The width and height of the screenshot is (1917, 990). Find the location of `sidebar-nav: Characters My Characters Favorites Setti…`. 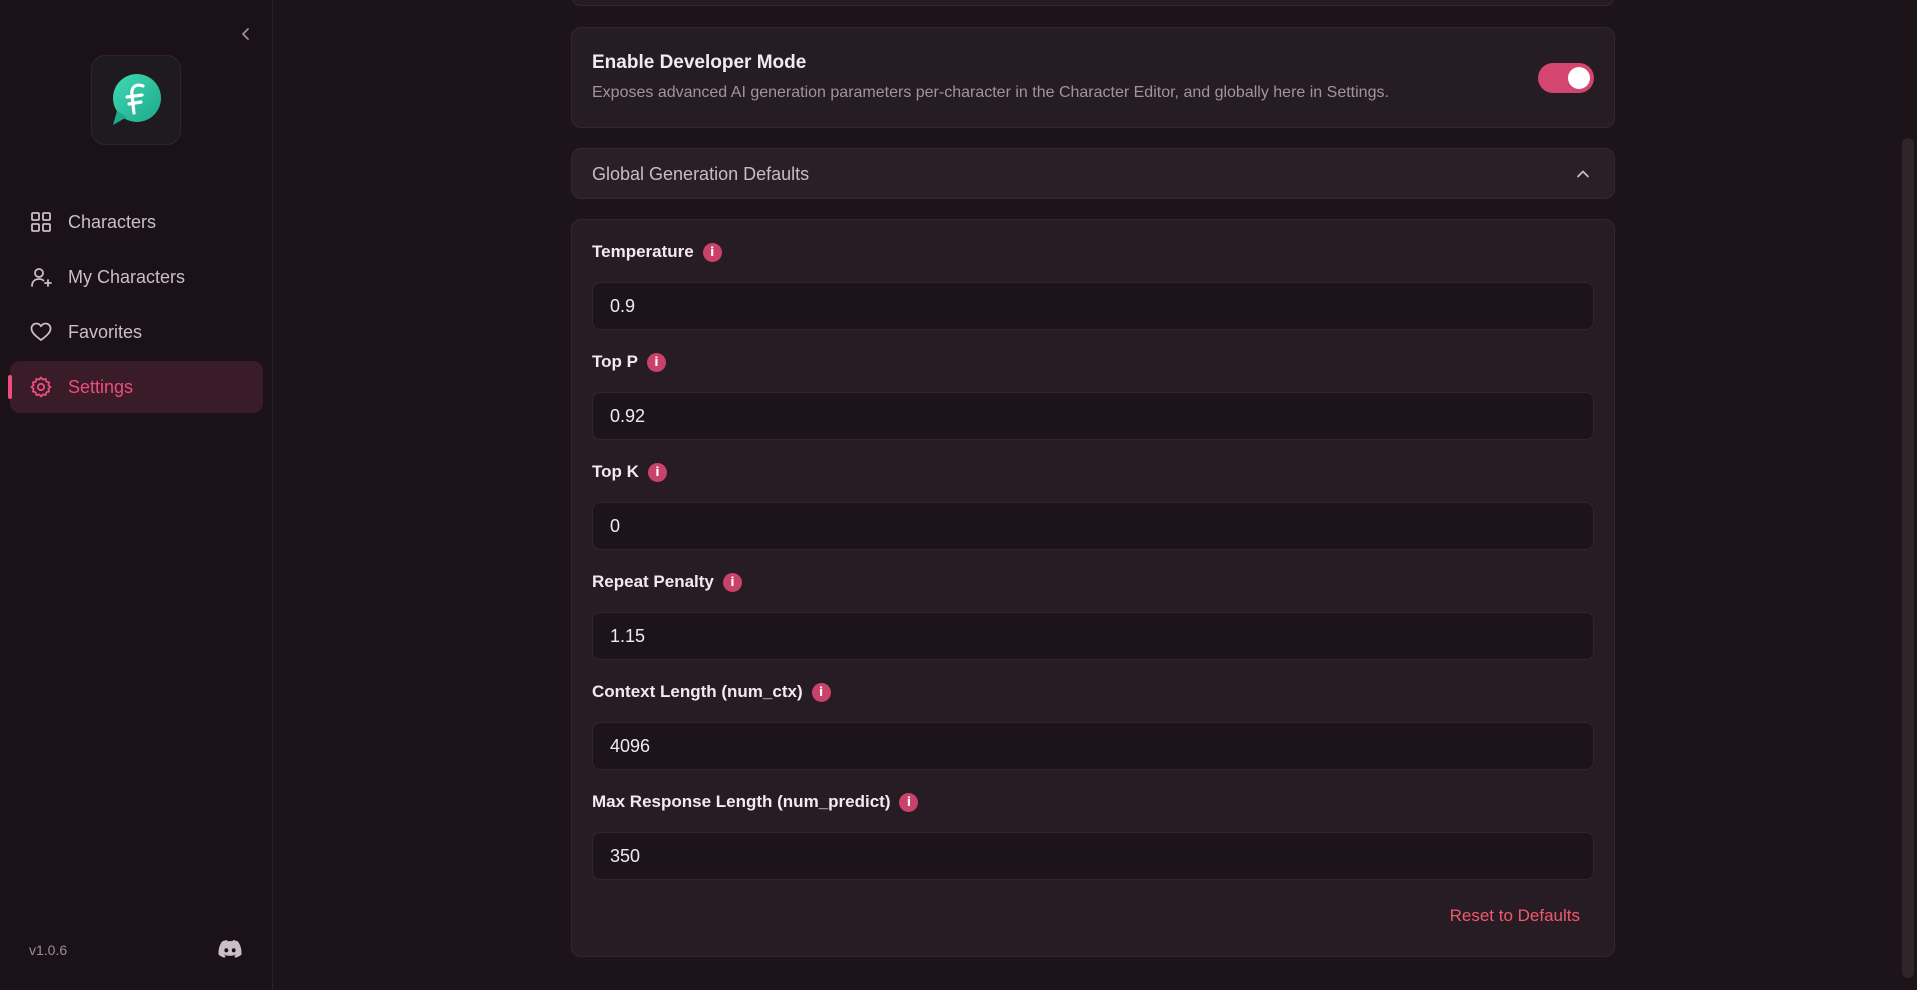

sidebar-nav: Characters My Characters Favorites Setti… is located at coordinates (135, 306).